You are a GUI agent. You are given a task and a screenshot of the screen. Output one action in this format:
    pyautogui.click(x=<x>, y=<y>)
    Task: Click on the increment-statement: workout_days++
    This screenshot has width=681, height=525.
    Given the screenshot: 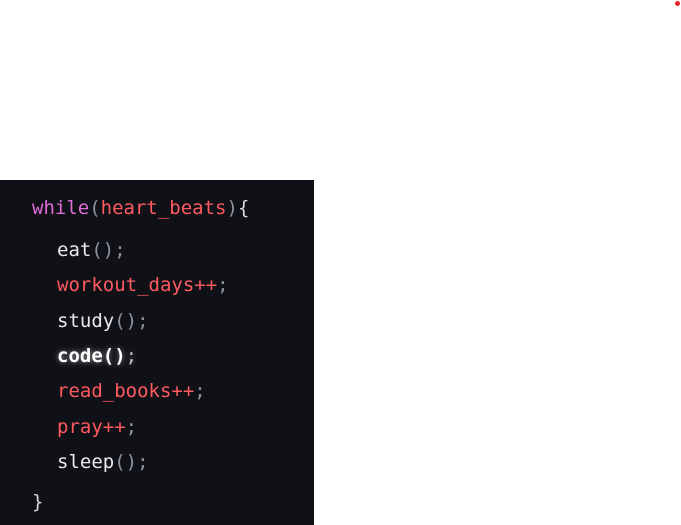 What is the action you would take?
    pyautogui.click(x=137, y=285)
    